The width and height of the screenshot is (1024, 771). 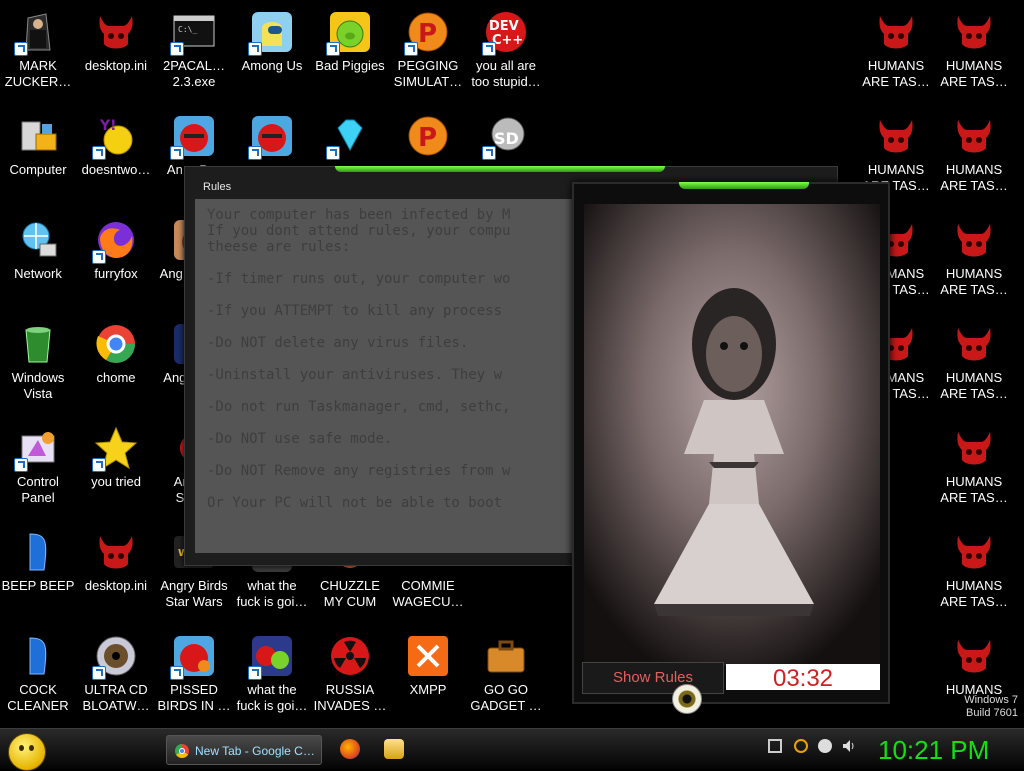 What do you see at coordinates (194, 593) in the screenshot?
I see `desktop-icon-label: Angry Birds Star Wars` at bounding box center [194, 593].